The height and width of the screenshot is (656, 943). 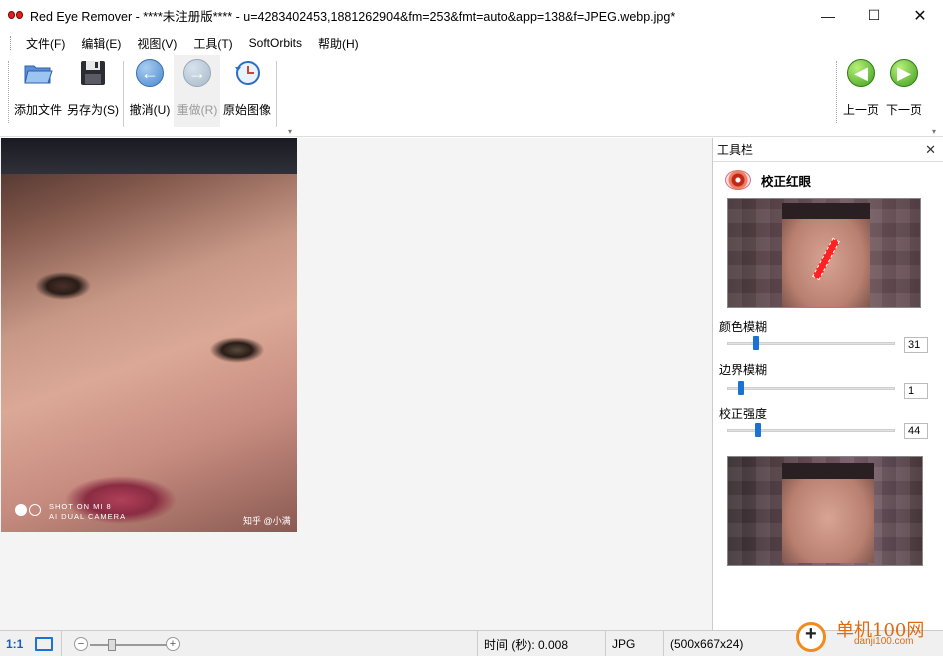 I want to click on result-preview, so click(x=825, y=511).